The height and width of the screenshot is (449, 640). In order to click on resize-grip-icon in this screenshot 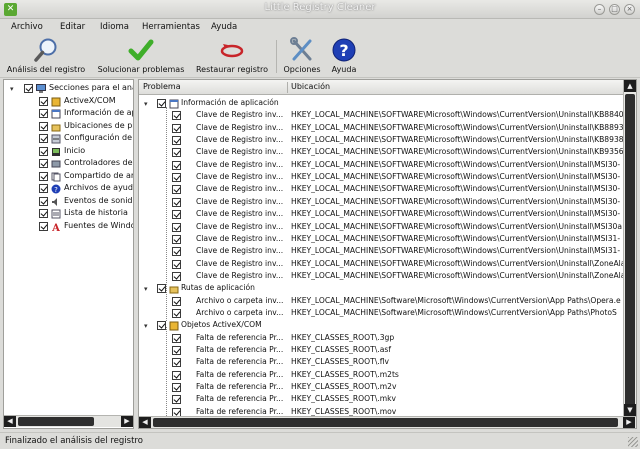, I will do `click(633, 442)`.